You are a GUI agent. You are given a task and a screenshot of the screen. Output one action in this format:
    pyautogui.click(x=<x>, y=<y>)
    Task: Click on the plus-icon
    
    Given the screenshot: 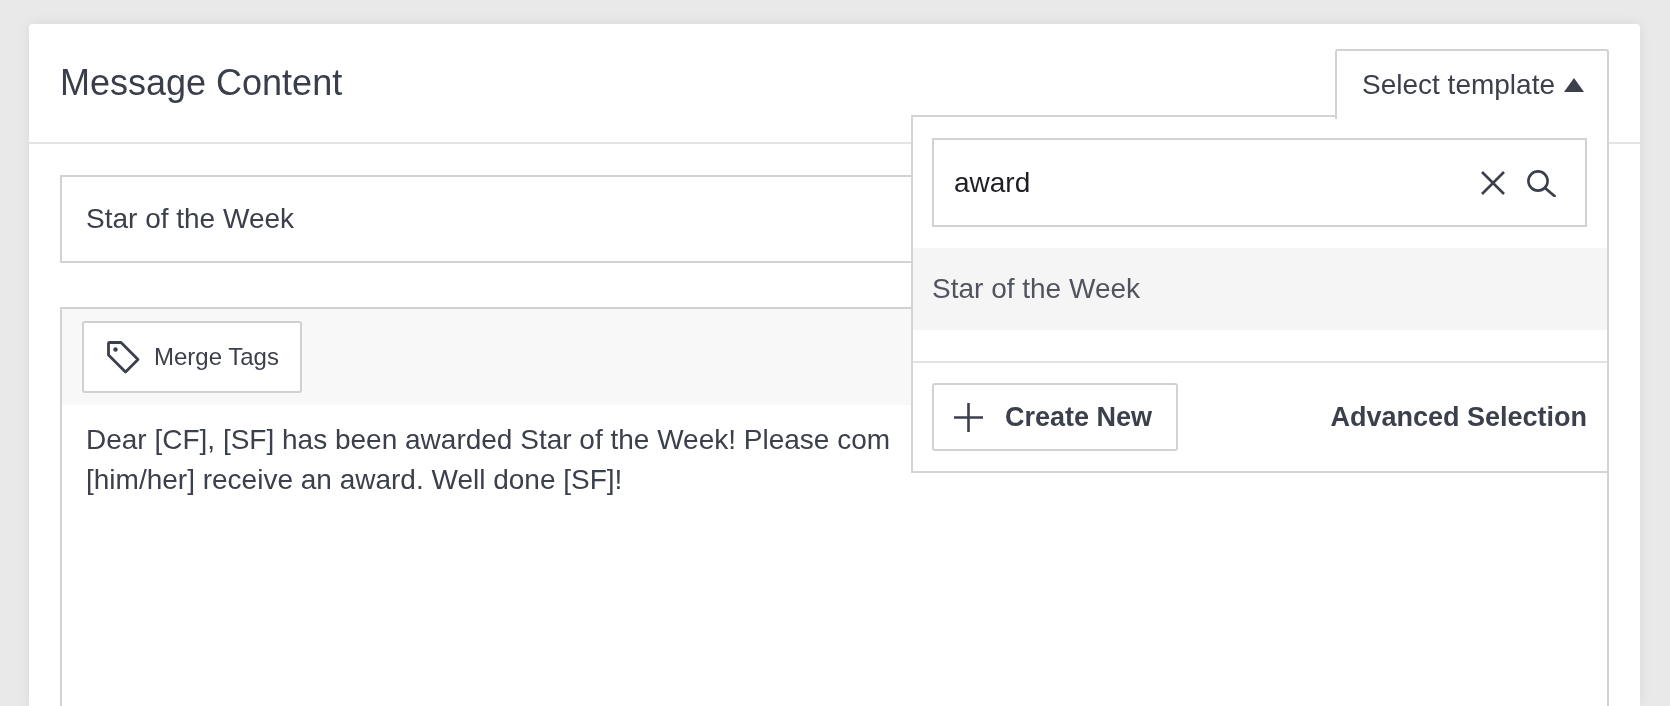 What is the action you would take?
    pyautogui.click(x=968, y=417)
    